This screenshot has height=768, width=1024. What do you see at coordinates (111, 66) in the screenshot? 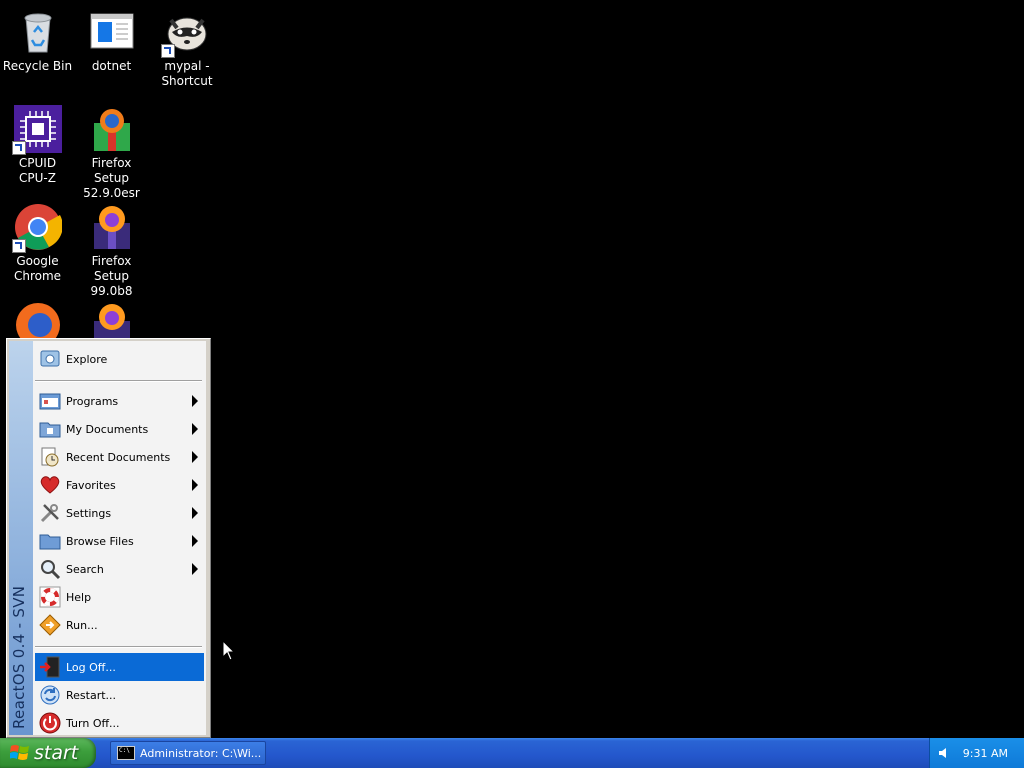
I see `desktop-icon-label: dotnet` at bounding box center [111, 66].